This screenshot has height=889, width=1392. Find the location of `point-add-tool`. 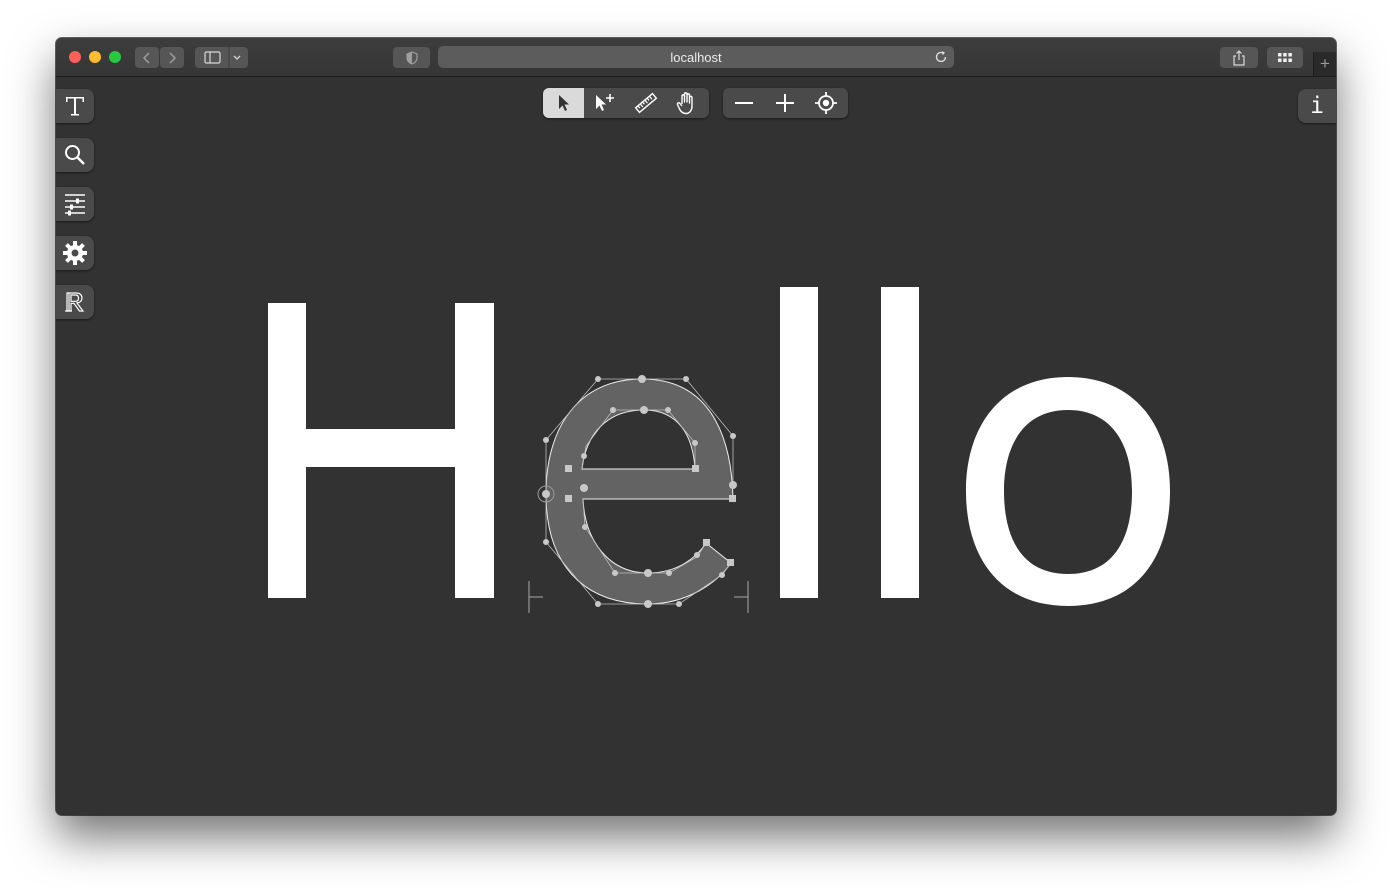

point-add-tool is located at coordinates (604, 103).